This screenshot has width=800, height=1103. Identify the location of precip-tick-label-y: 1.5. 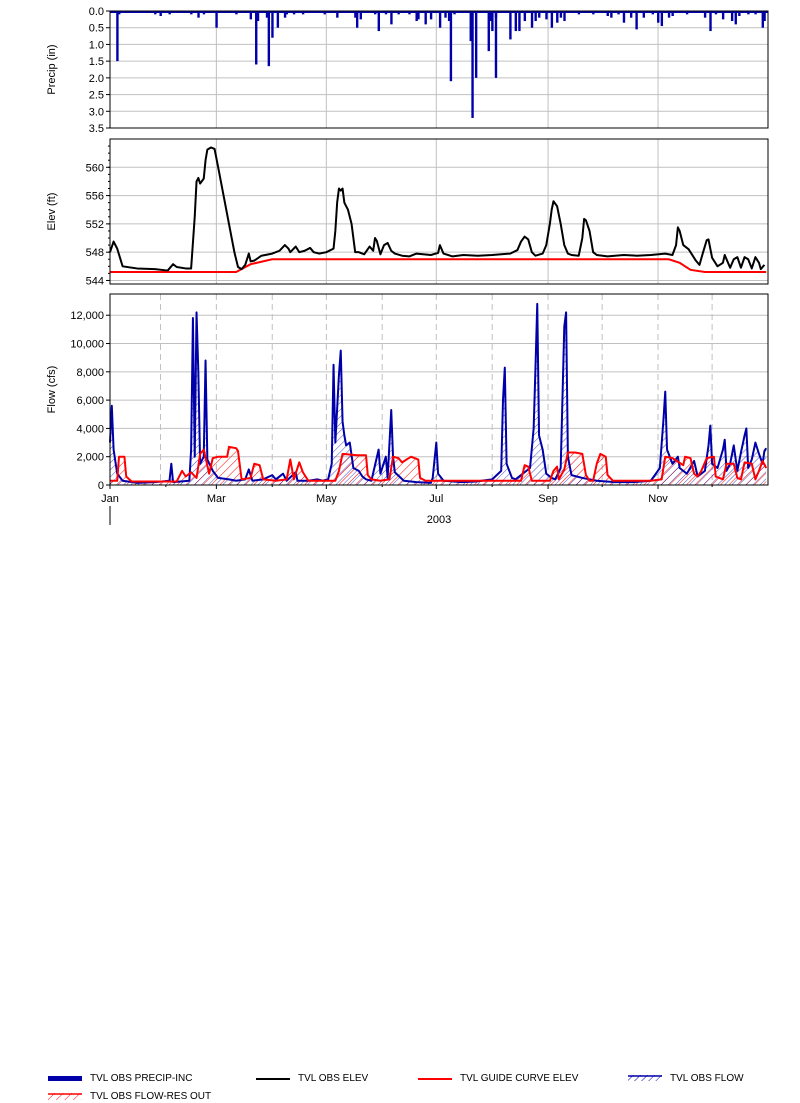
(96, 62).